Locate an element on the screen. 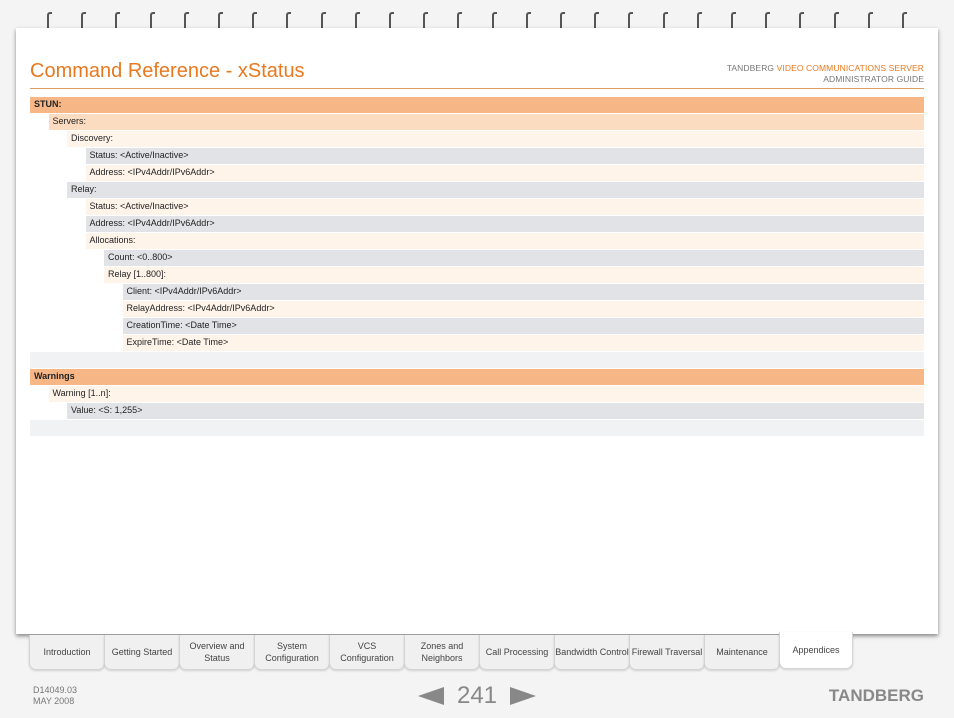  tree-row: Allocations: is located at coordinates (477, 241).